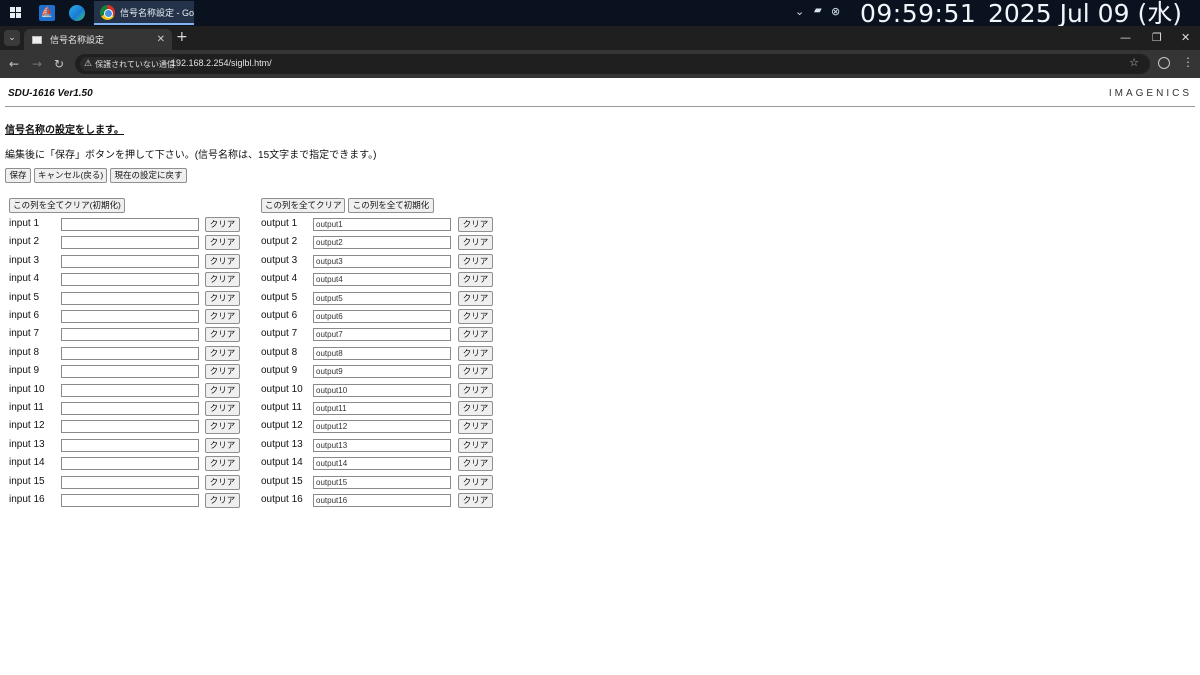 This screenshot has height=675, width=1200. What do you see at coordinates (14, 64) in the screenshot?
I see `back-arrow-icon: ←` at bounding box center [14, 64].